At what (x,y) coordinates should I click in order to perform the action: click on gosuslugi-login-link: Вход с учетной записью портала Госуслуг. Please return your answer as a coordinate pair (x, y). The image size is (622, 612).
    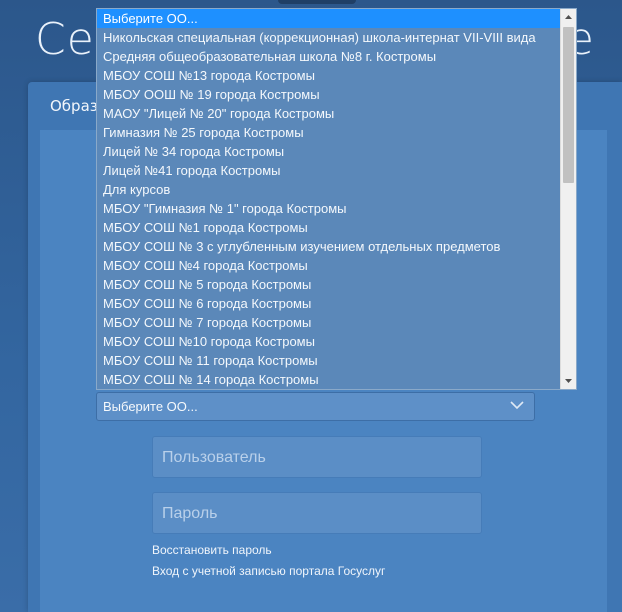
    Looking at the image, I should click on (268, 571).